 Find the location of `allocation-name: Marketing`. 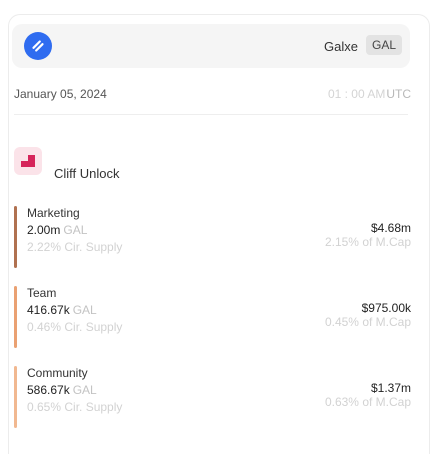

allocation-name: Marketing is located at coordinates (53, 213).